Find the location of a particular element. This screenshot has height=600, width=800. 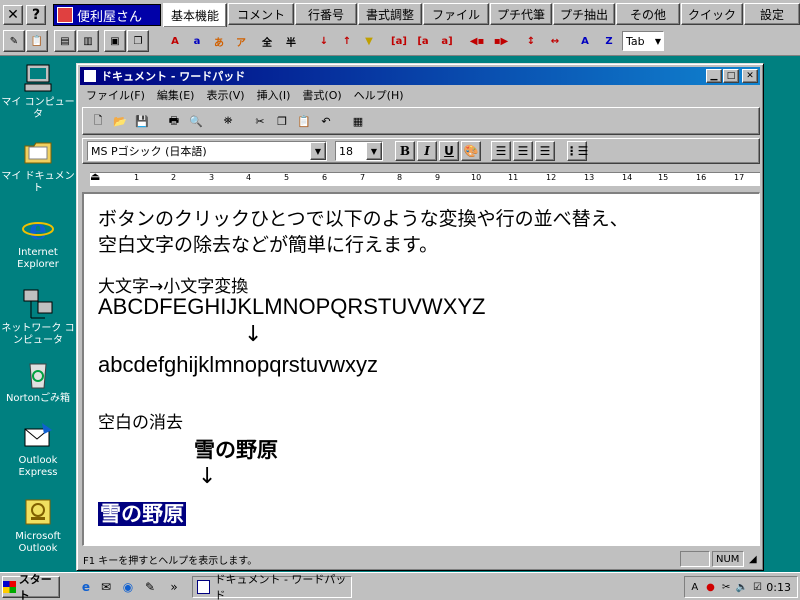

indent-c-button: a] is located at coordinates (447, 41).